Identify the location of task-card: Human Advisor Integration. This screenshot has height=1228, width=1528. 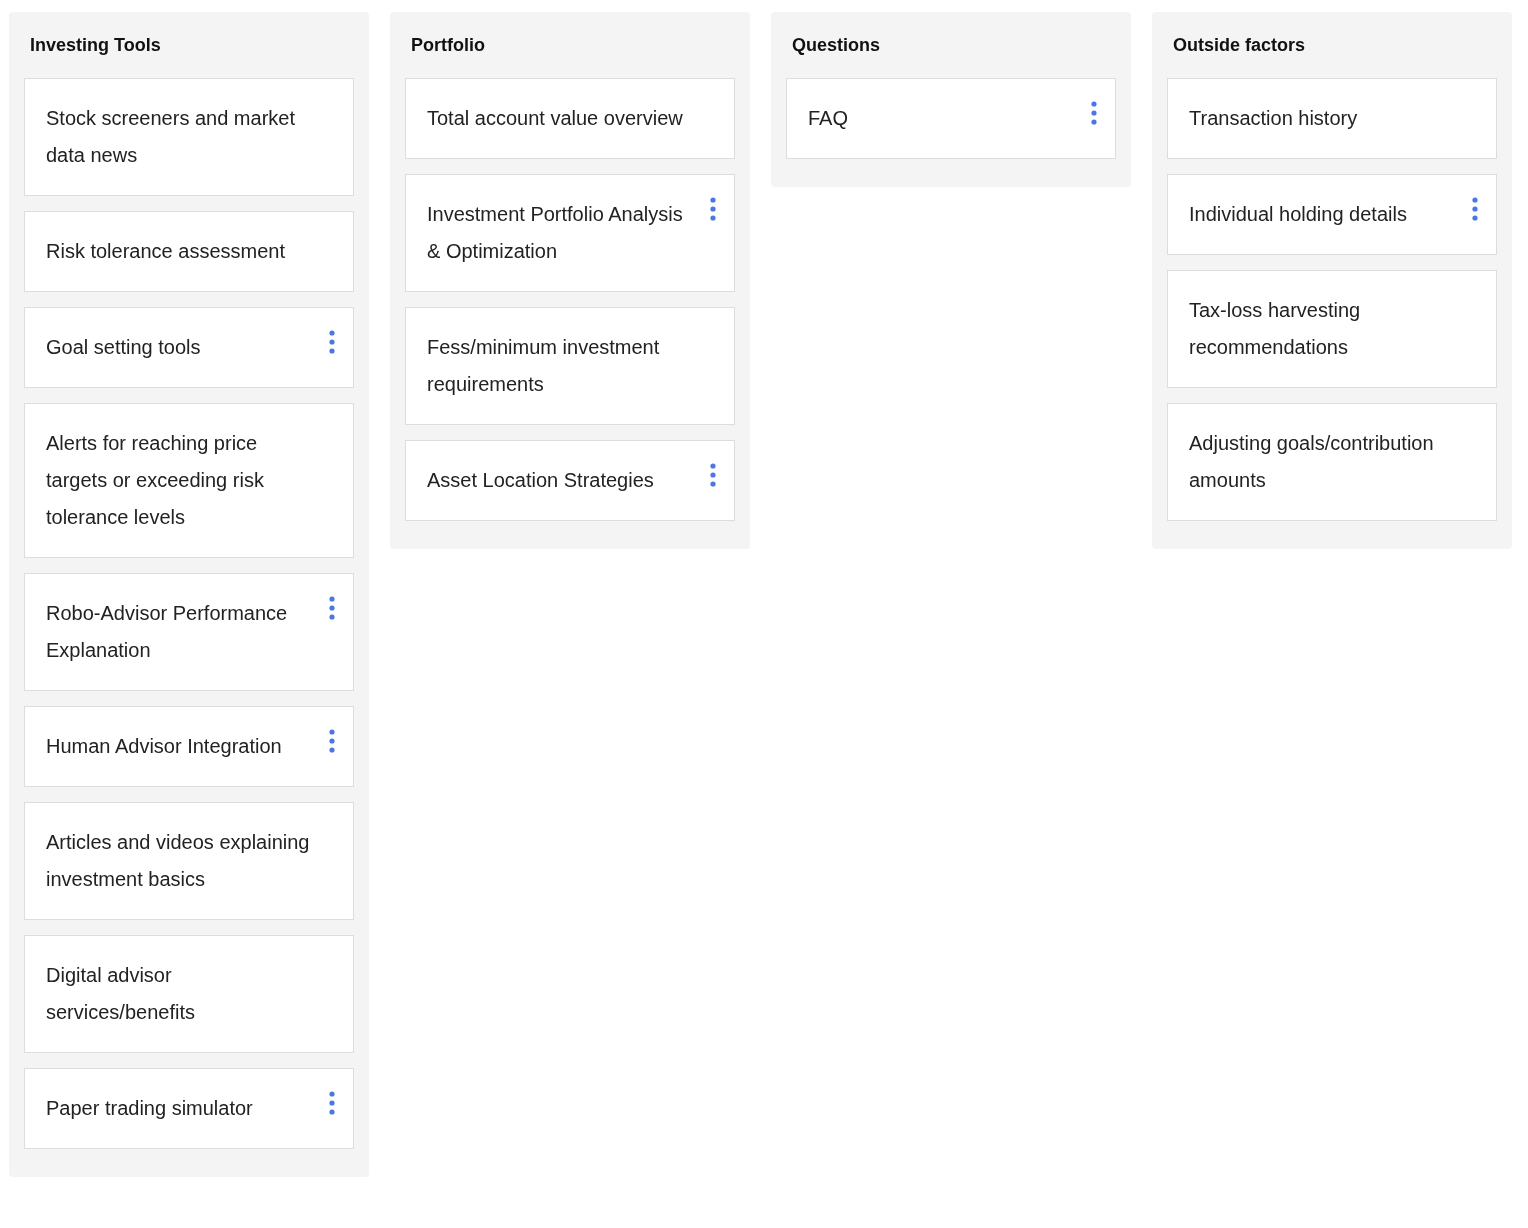
(189, 746).